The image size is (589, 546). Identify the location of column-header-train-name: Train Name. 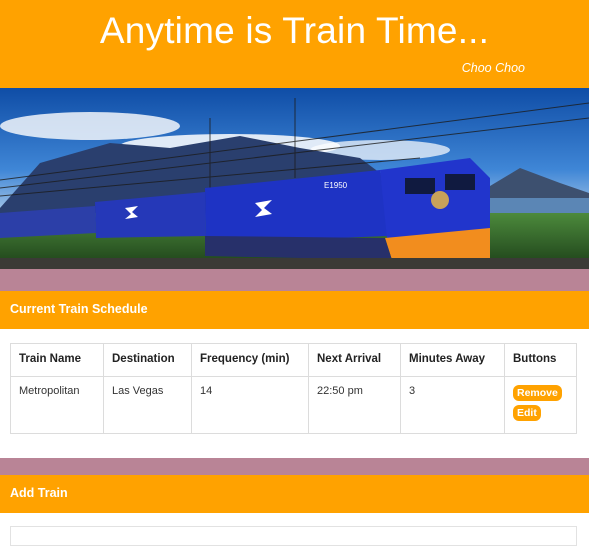
(57, 360).